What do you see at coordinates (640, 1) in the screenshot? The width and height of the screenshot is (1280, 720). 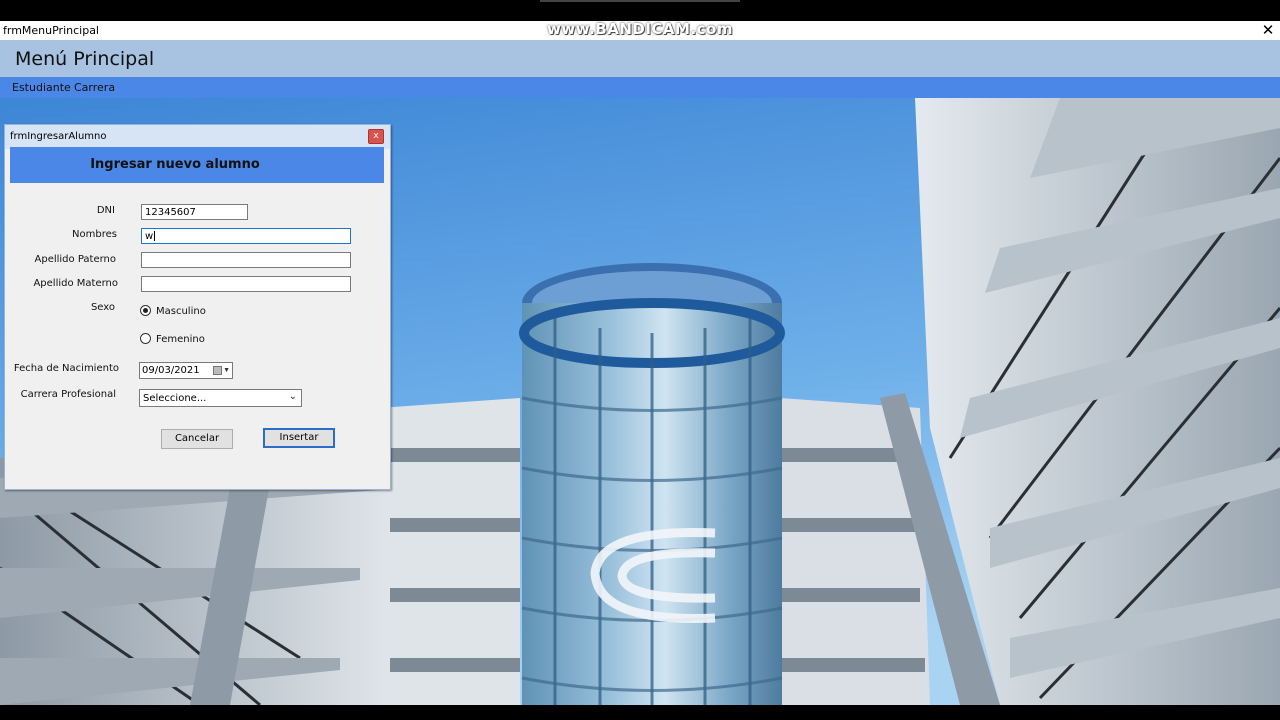 I see `recorder-bar` at bounding box center [640, 1].